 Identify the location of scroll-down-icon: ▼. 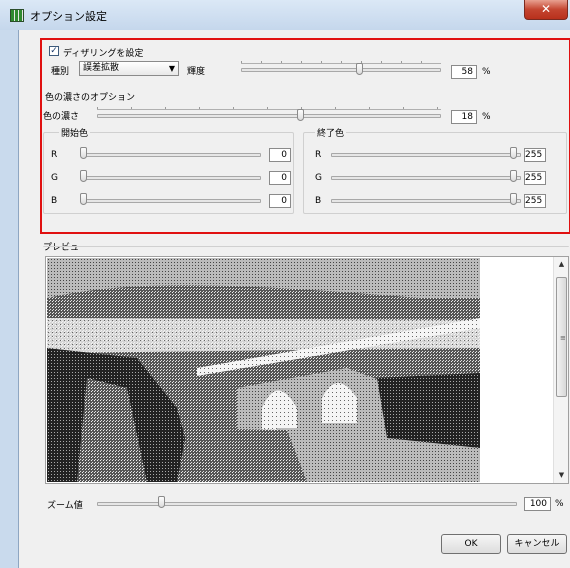
(561, 475).